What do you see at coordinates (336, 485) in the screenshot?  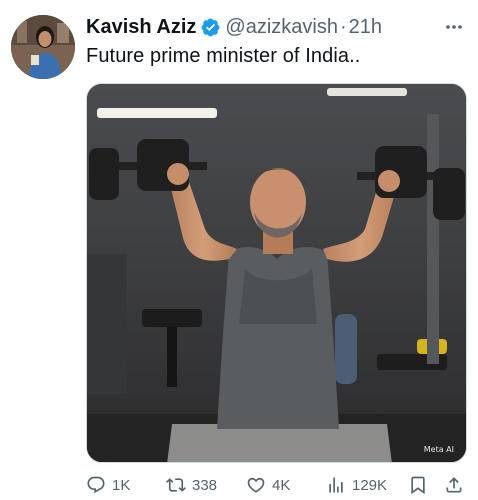 I see `views-icon` at bounding box center [336, 485].